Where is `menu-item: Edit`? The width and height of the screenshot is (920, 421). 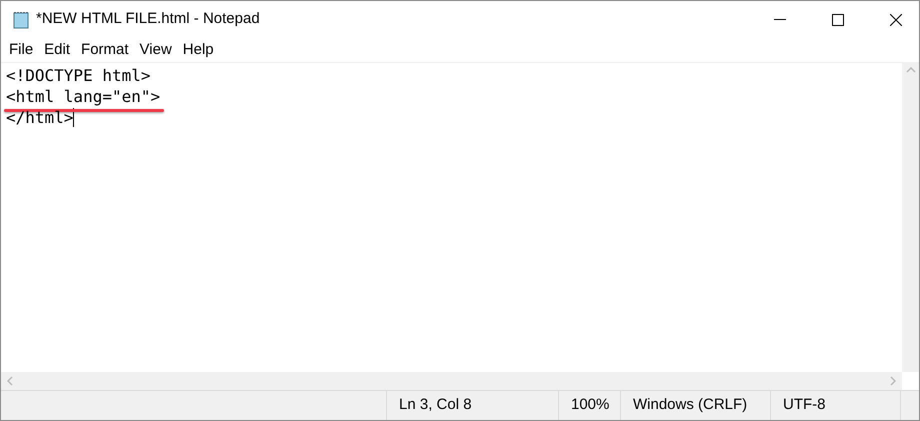
menu-item: Edit is located at coordinates (57, 50).